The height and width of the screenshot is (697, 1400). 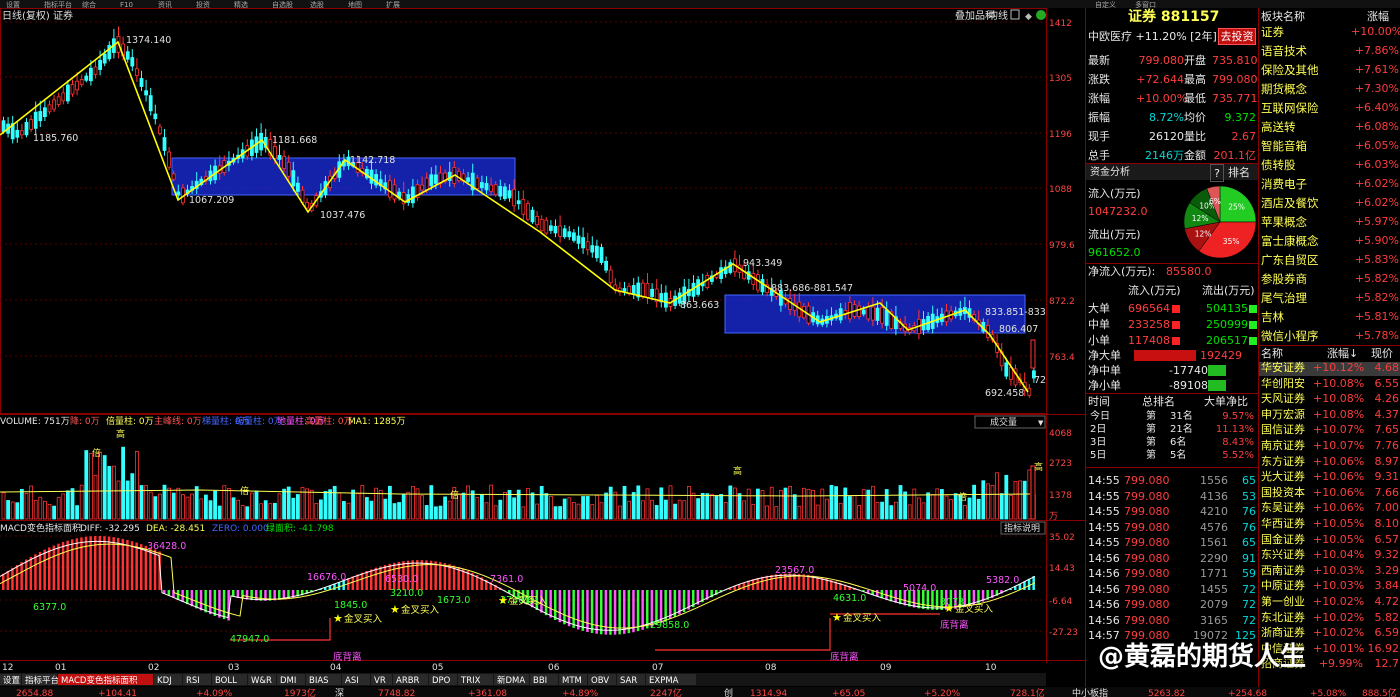 I want to click on indicator-tab-label: W&R, so click(x=261, y=681).